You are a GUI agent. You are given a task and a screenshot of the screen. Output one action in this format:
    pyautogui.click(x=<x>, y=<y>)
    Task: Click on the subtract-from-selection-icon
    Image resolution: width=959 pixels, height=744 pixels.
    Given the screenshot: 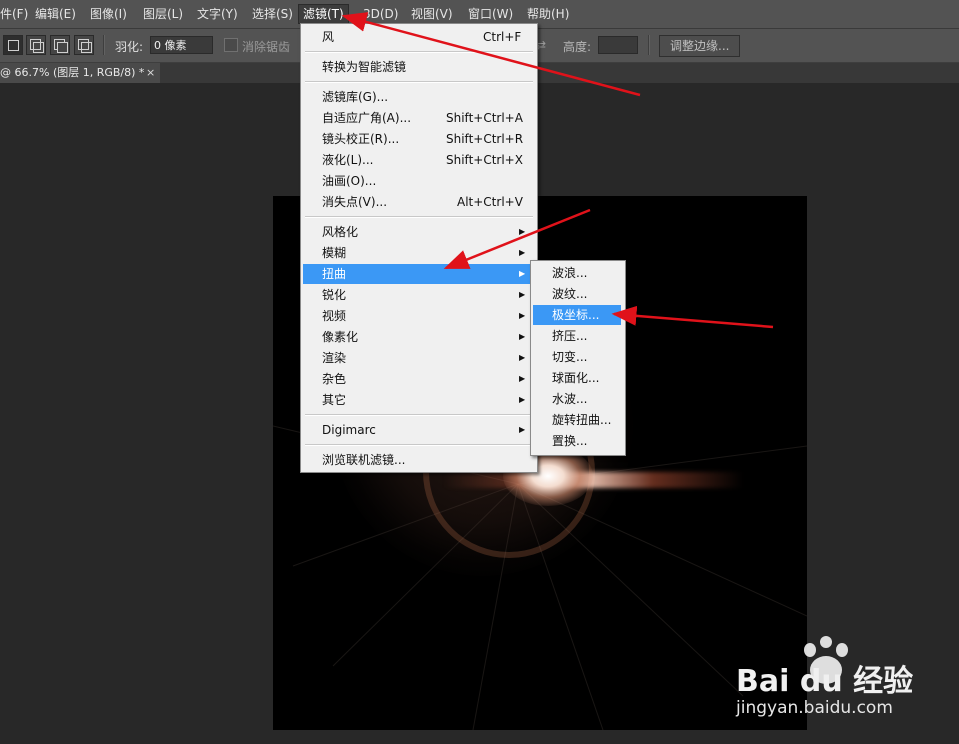 What is the action you would take?
    pyautogui.click(x=60, y=45)
    